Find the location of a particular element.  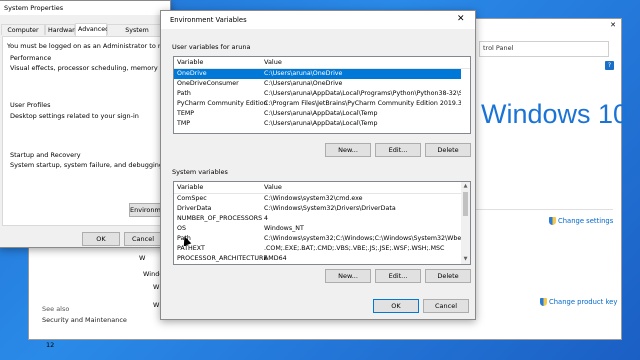

list-item: TEMP C:\Users\aruna\AppData\Local\Temp is located at coordinates (317, 114).